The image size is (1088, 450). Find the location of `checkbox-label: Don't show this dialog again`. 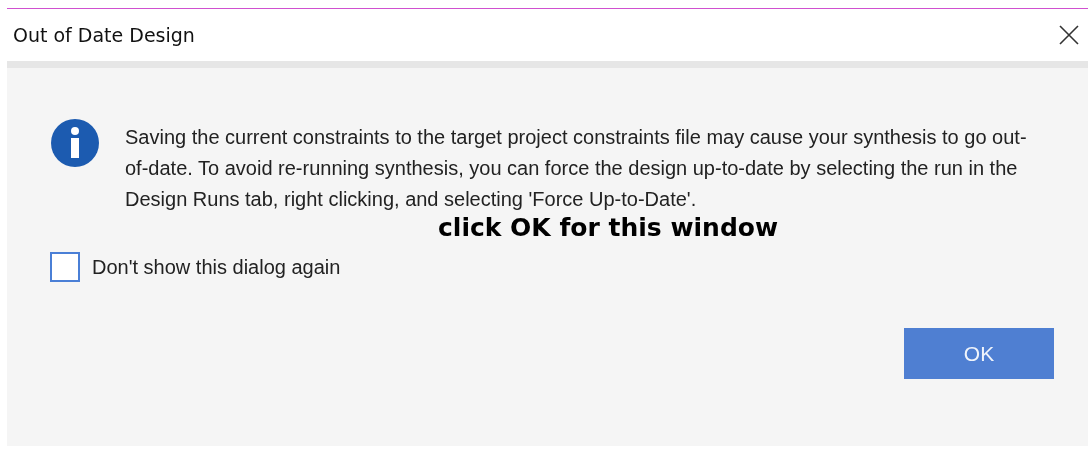

checkbox-label: Don't show this dialog again is located at coordinates (216, 267).